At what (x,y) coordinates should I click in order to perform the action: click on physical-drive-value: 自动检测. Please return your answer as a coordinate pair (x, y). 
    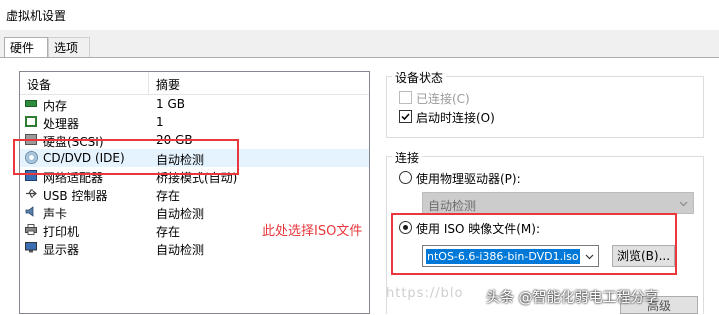
    Looking at the image, I should click on (452, 206).